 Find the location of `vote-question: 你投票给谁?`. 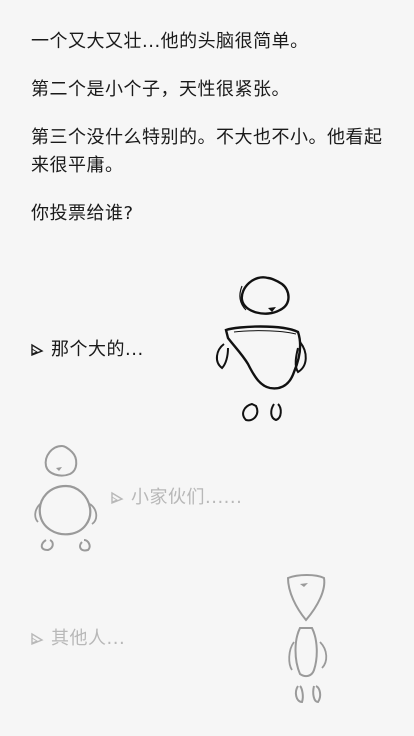

vote-question: 你投票给谁? is located at coordinates (82, 213).